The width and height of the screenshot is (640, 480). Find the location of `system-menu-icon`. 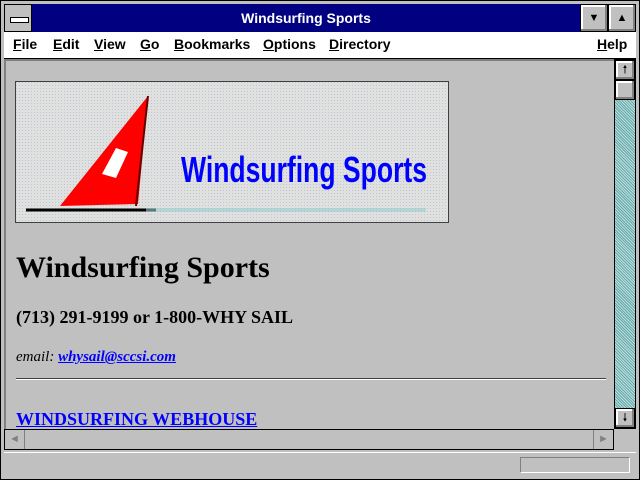

system-menu-icon is located at coordinates (19, 20).